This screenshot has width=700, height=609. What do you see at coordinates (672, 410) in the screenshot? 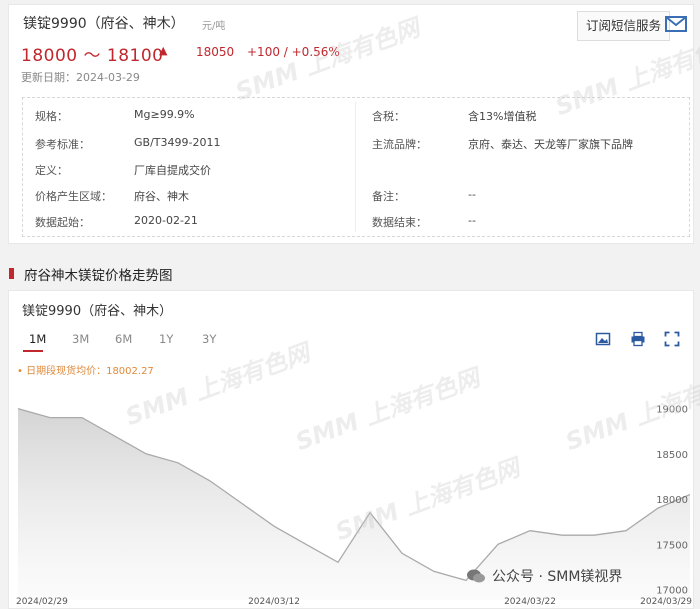
I see `y-tick-label: 19000` at bounding box center [672, 410].